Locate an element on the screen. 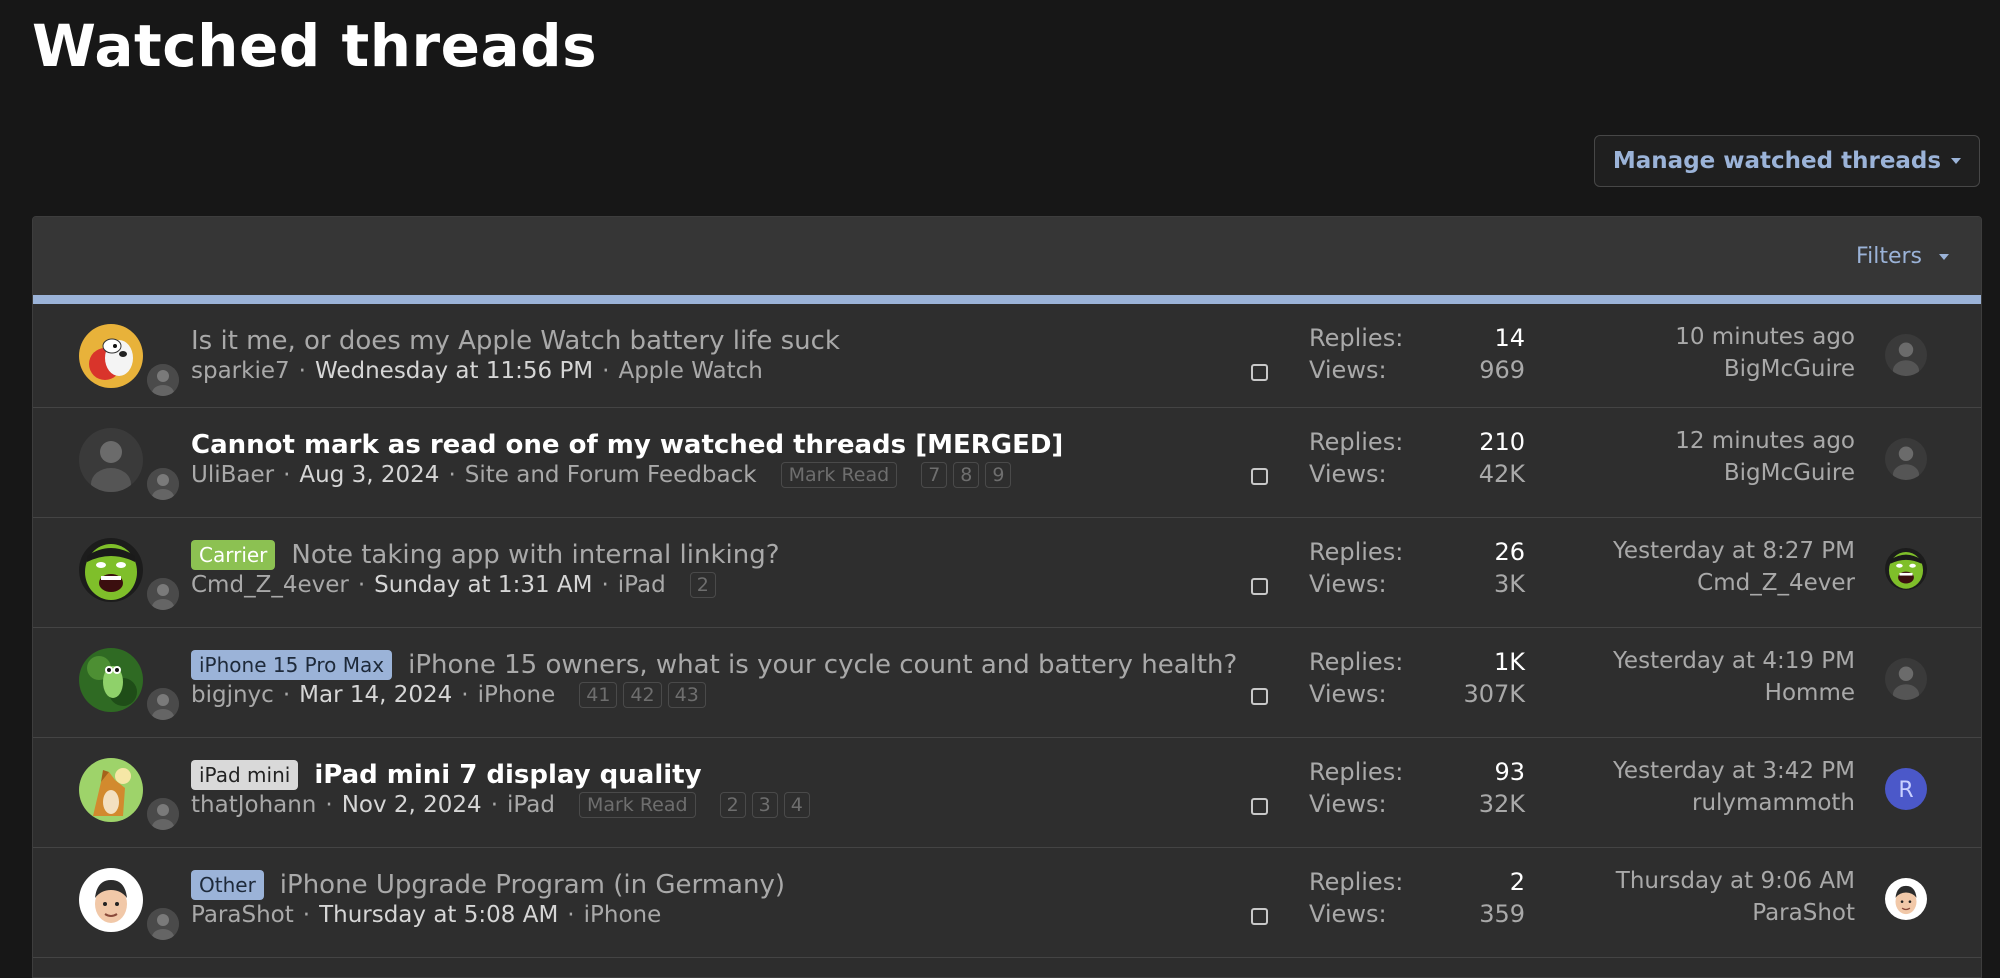 The width and height of the screenshot is (2000, 978). replies-count: 14 is located at coordinates (1509, 338).